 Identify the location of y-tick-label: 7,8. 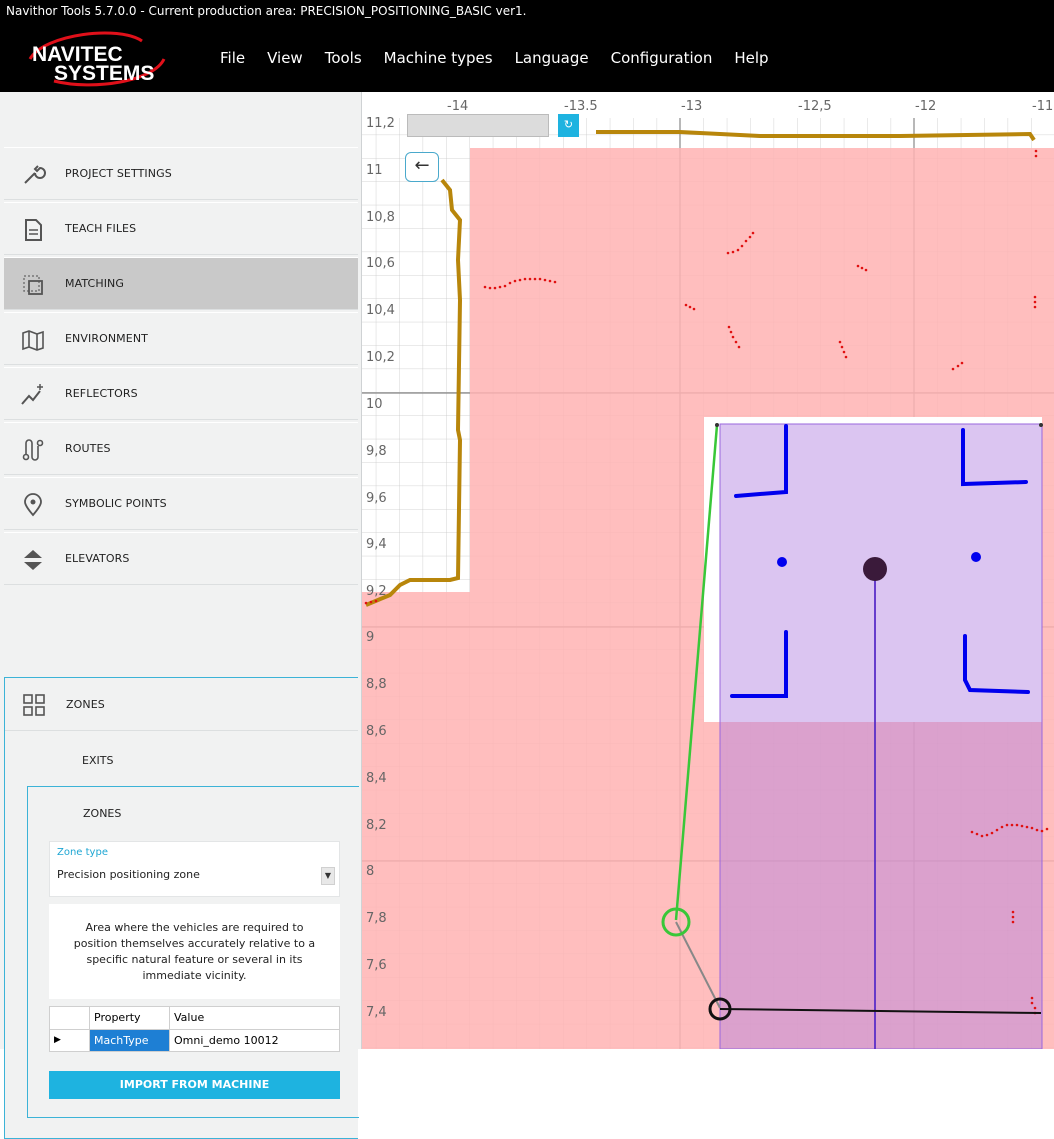
(376, 918).